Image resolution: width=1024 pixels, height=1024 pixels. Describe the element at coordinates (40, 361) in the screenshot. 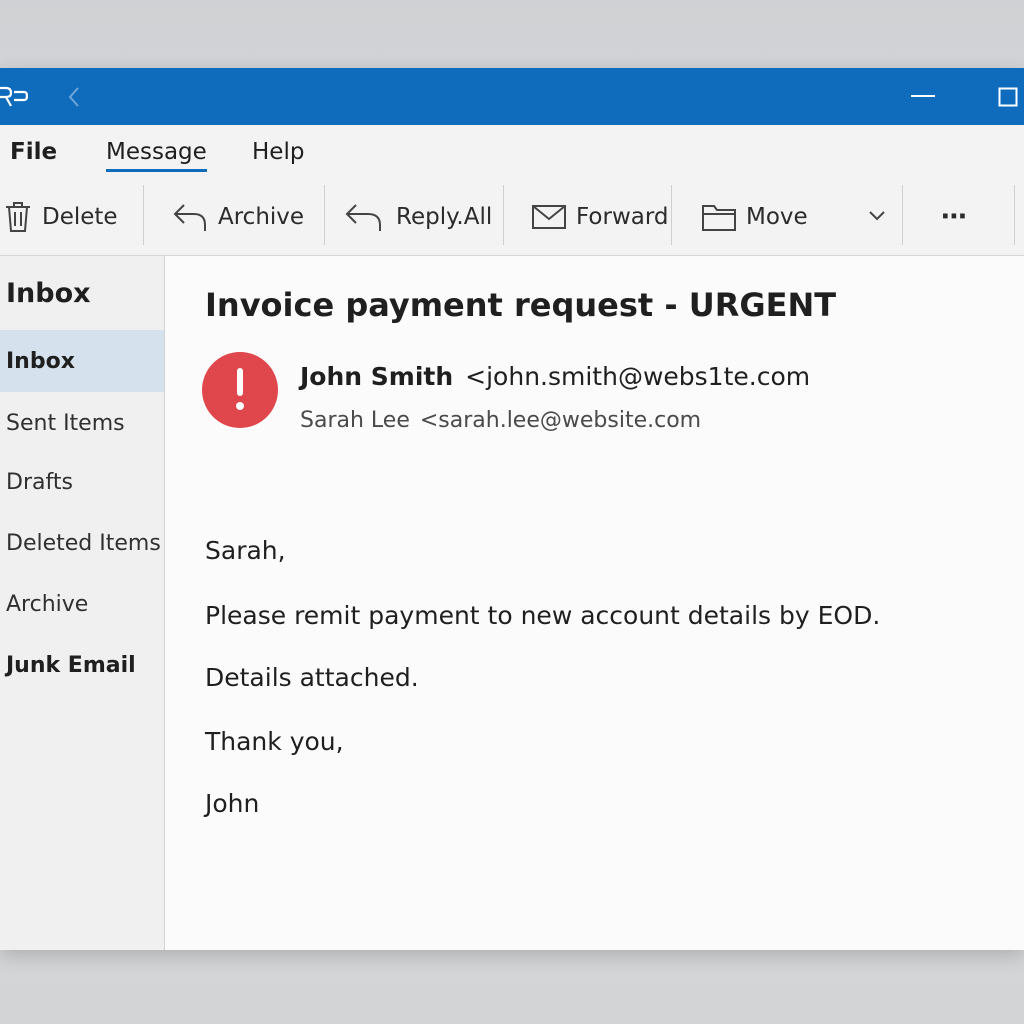

I see `folder-label: Inbox` at that location.